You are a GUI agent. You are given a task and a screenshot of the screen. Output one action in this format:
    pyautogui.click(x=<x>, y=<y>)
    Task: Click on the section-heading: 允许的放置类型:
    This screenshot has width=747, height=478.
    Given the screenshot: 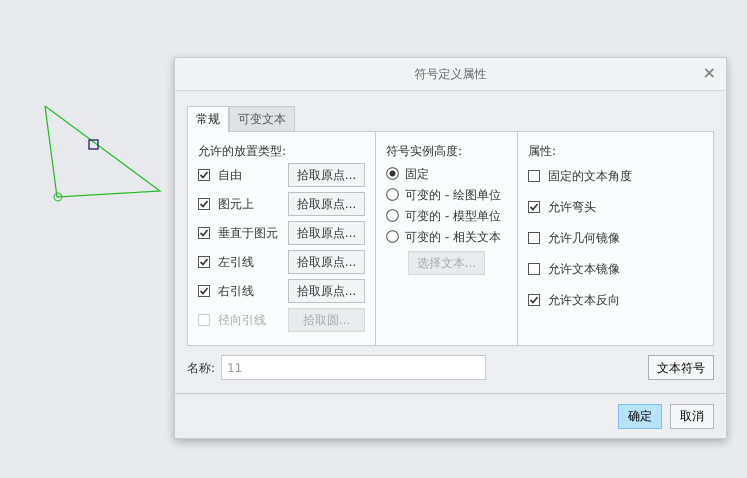 What is the action you would take?
    pyautogui.click(x=243, y=151)
    